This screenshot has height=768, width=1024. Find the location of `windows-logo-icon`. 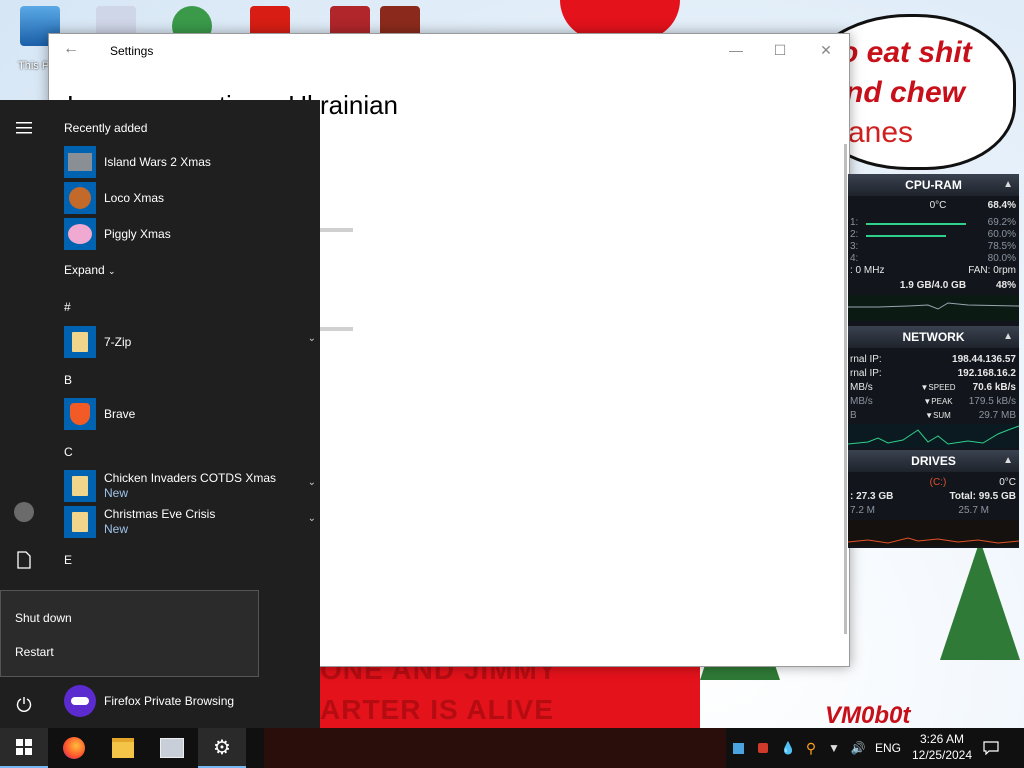

windows-logo-icon is located at coordinates (24, 747).